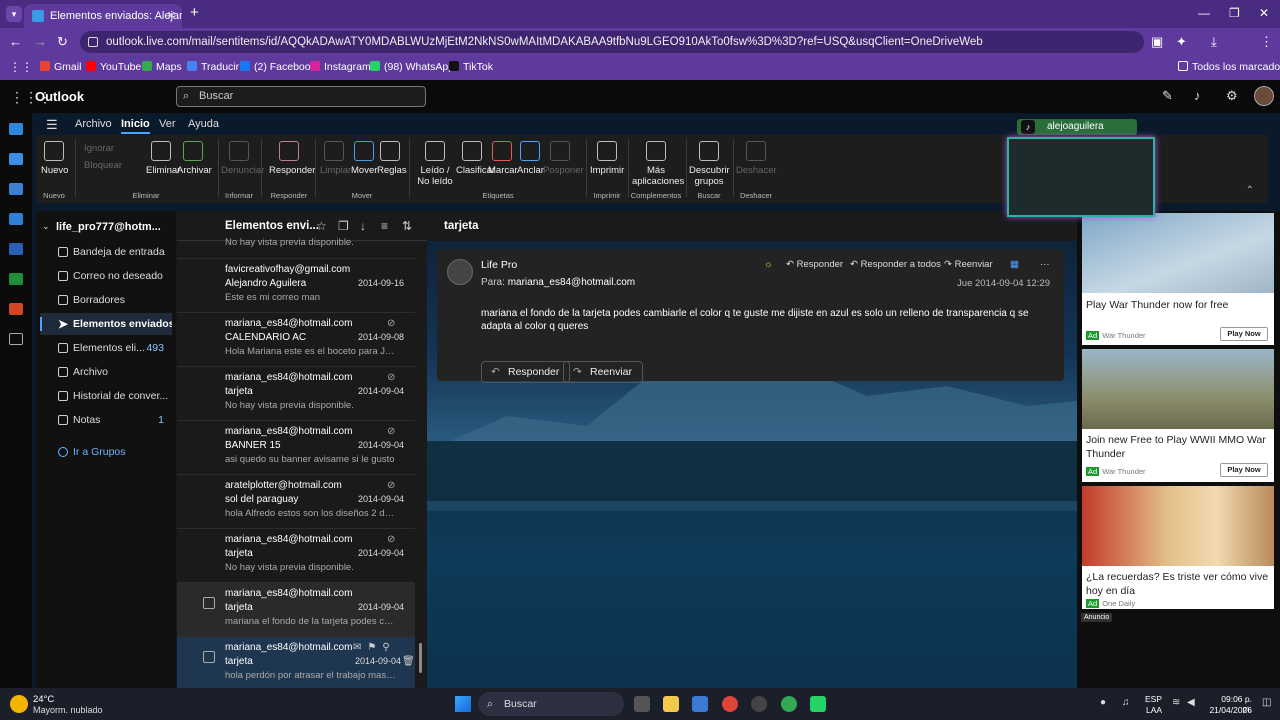  I want to click on reply-all-header-button: ↶ Responder a todos, so click(895, 264).